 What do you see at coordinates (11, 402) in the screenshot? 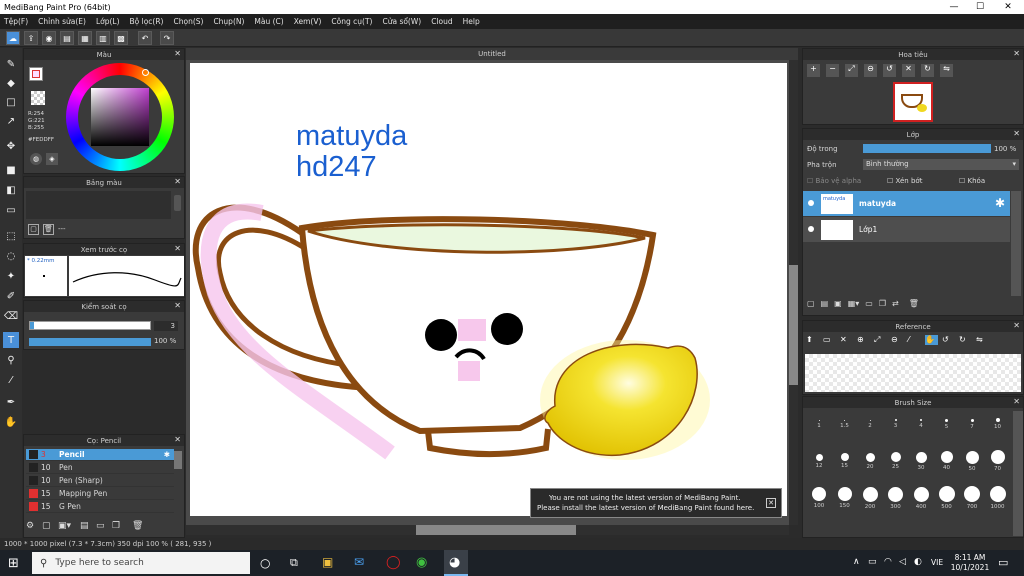
I see `dropper-icon: ✒` at bounding box center [11, 402].